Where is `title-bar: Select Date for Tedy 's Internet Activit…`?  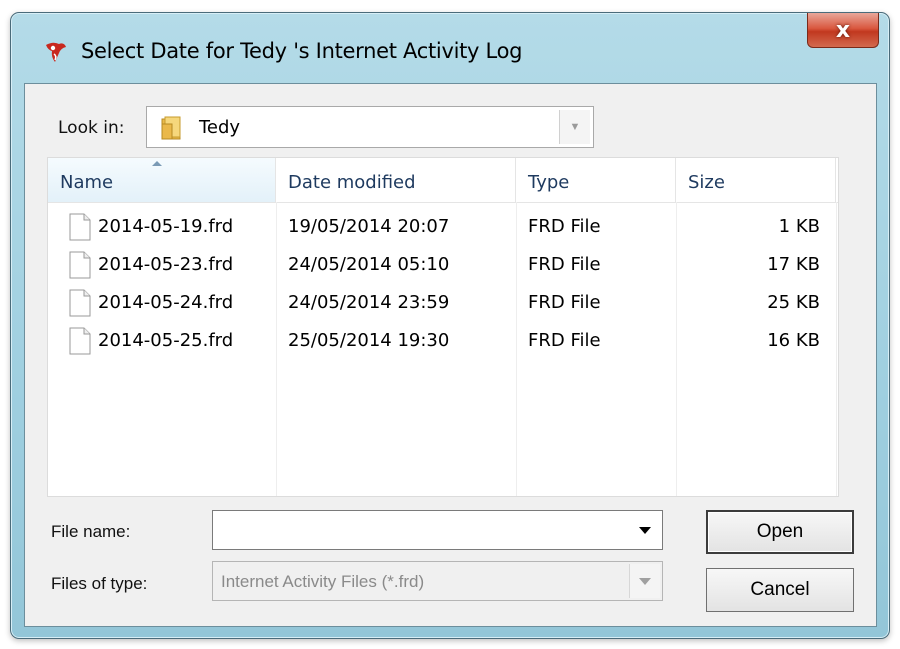
title-bar: Select Date for Tedy 's Internet Activit… is located at coordinates (450, 53).